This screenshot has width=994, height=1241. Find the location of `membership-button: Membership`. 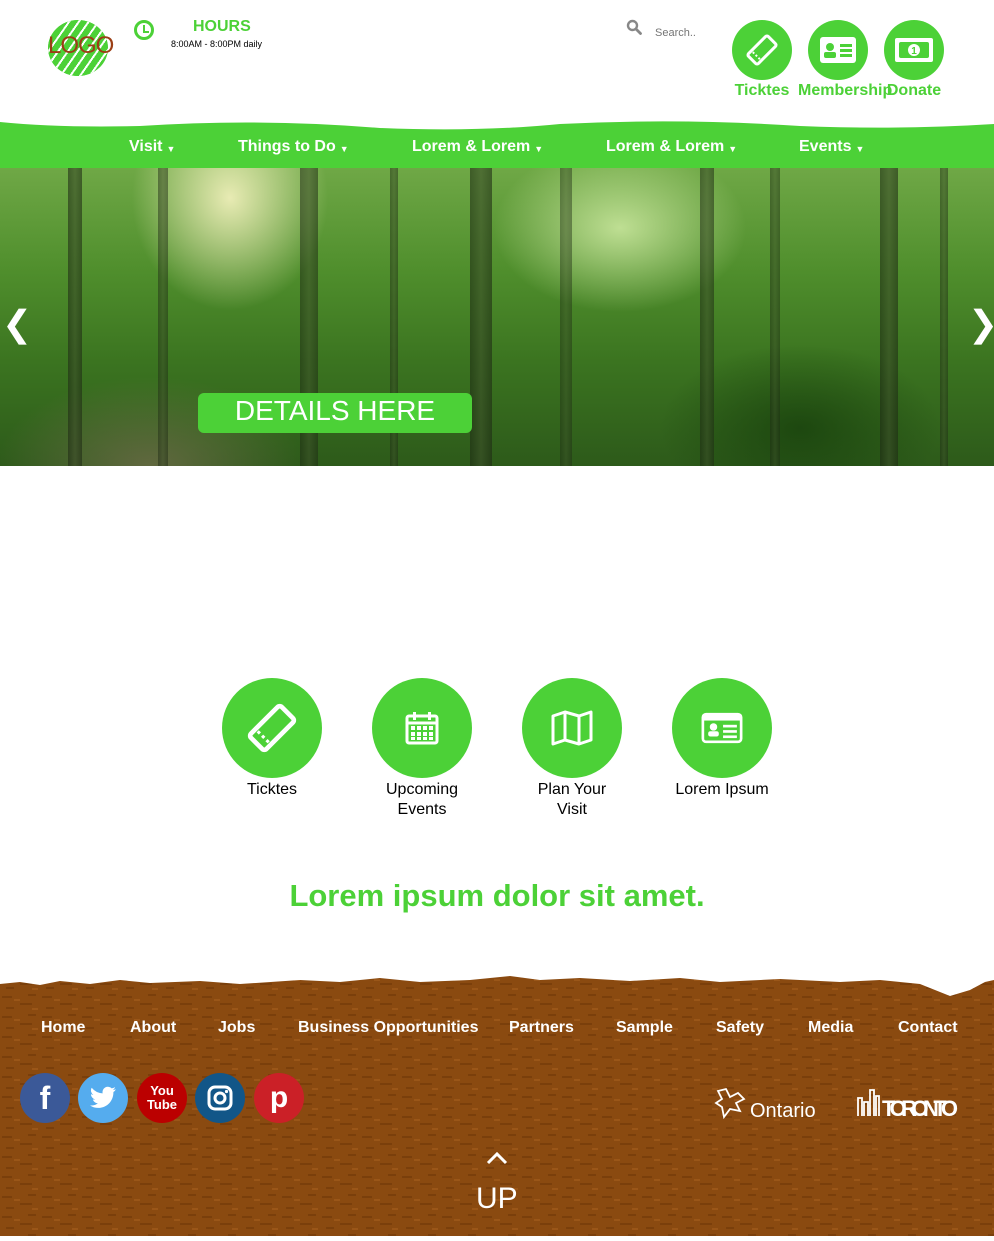

membership-button: Membership is located at coordinates (845, 60).